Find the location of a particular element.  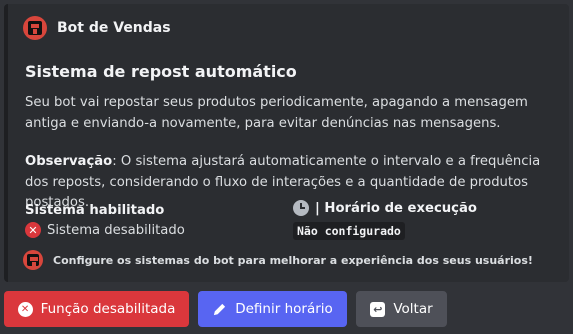

note-label: Observação is located at coordinates (69, 161).